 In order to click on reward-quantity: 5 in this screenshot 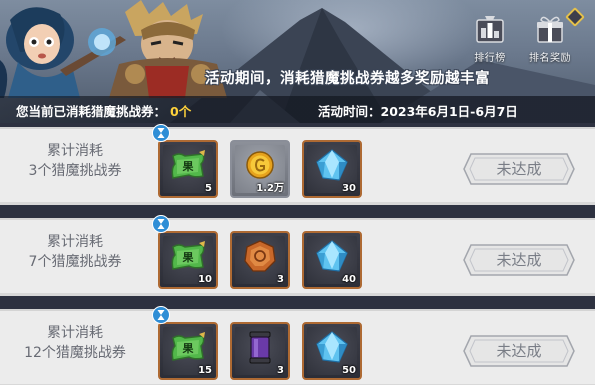, I will do `click(208, 188)`.